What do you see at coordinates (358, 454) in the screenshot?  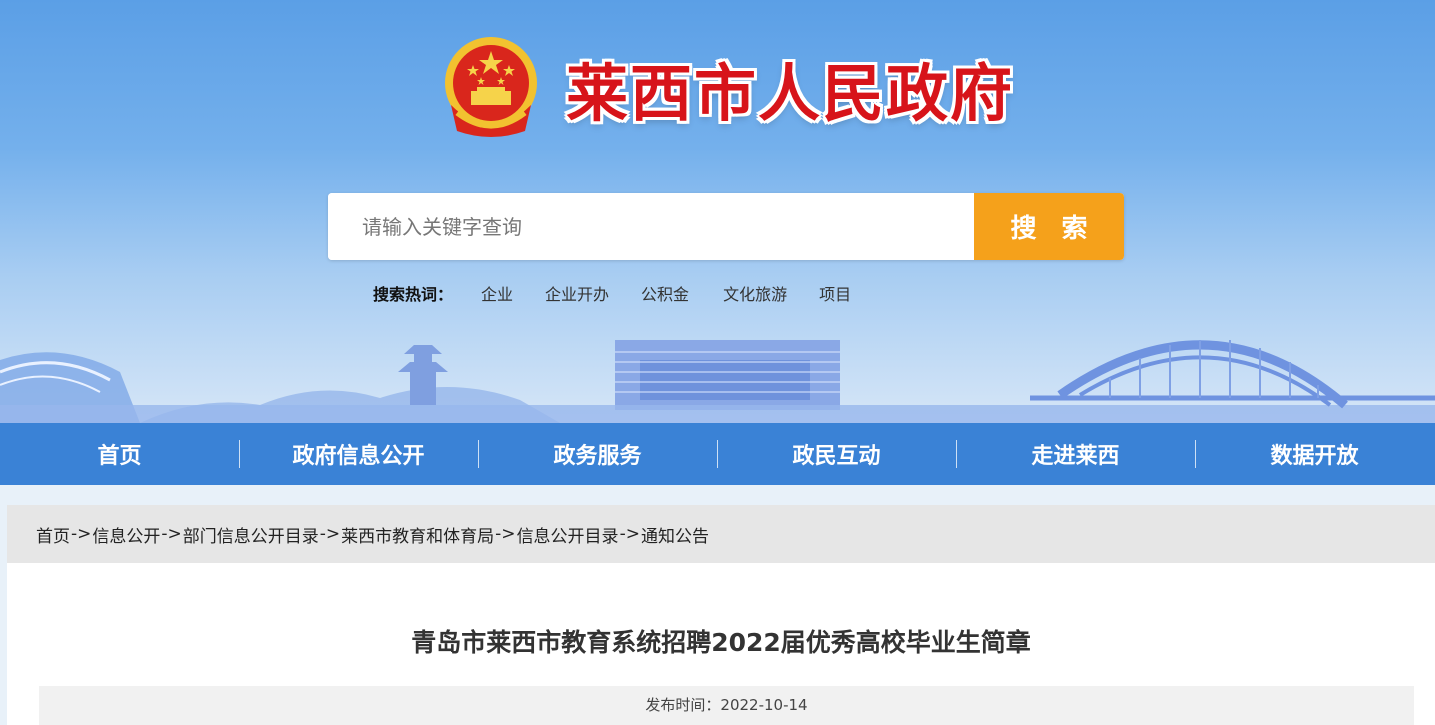 I see `nav-item-gov-info: 政府信息公开` at bounding box center [358, 454].